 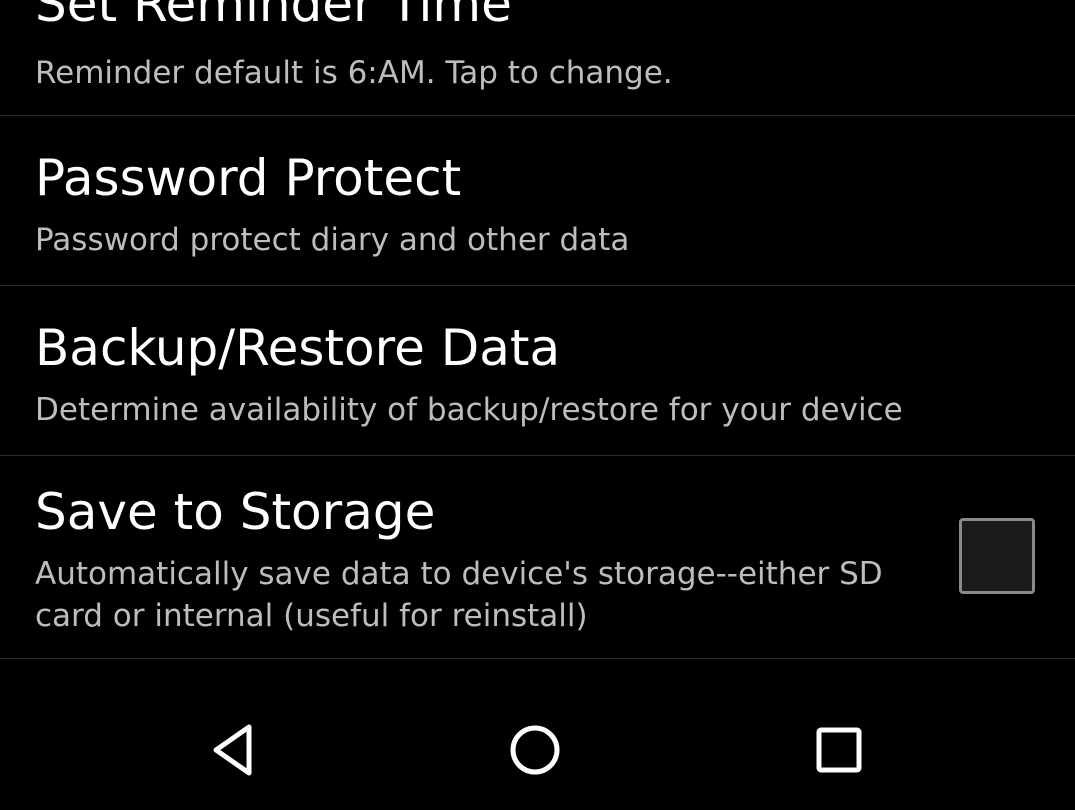 I want to click on recents-button, so click(x=839, y=750).